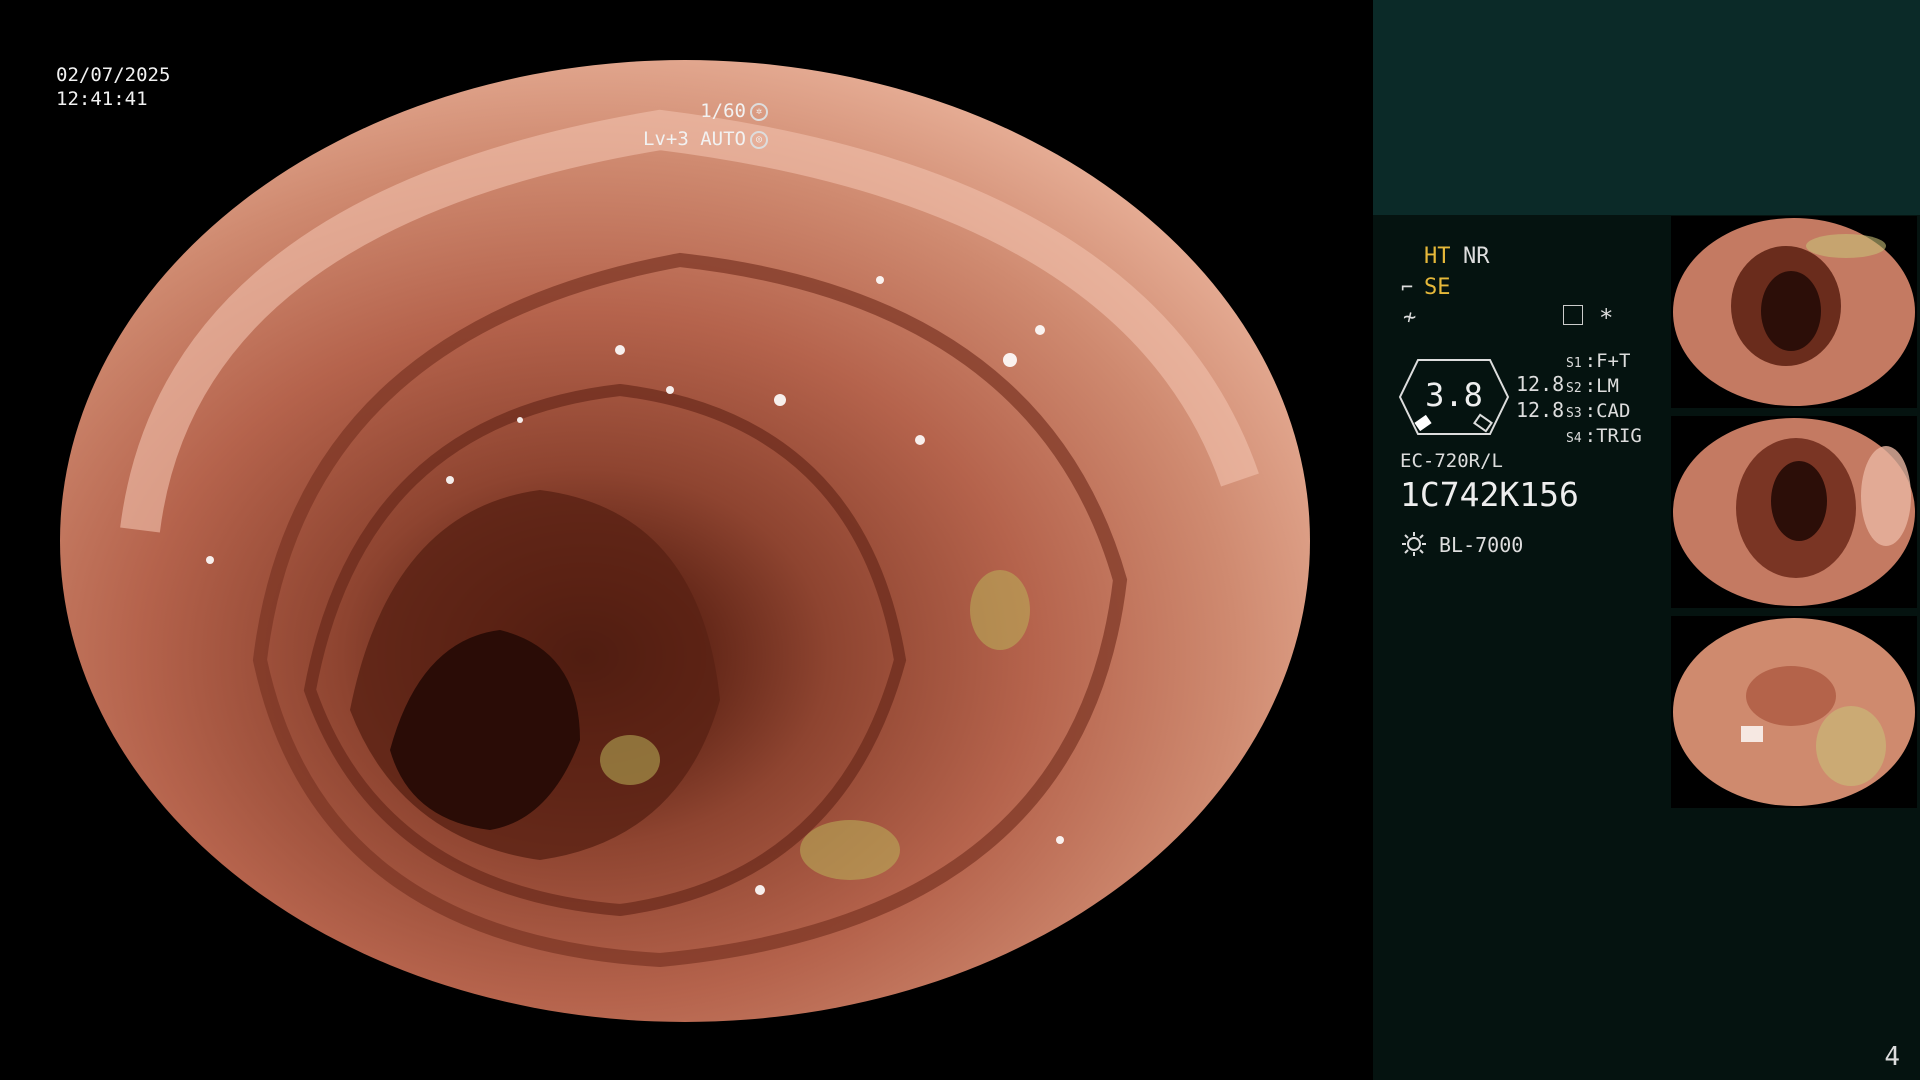 This screenshot has width=1920, height=1080. Describe the element at coordinates (1476, 256) in the screenshot. I see `nr-mode-label: NR` at that location.